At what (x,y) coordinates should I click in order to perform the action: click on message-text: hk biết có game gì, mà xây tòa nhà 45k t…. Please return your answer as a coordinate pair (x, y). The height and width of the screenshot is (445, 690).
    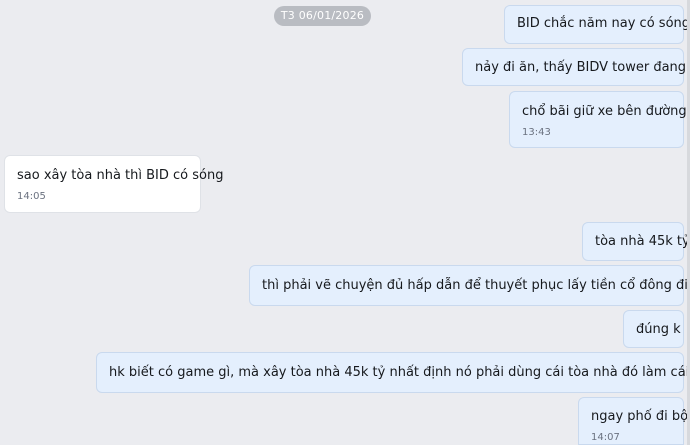
    Looking at the image, I should click on (399, 372).